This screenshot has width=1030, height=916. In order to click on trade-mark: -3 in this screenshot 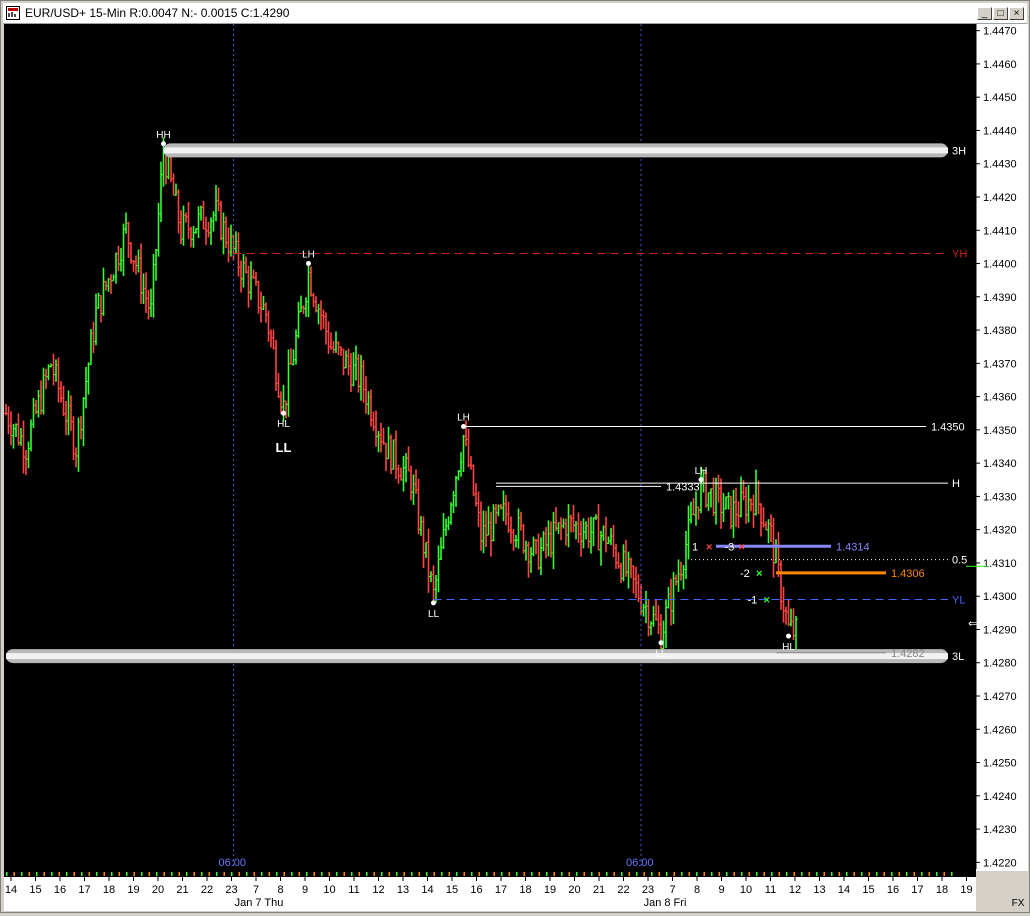, I will do `click(730, 547)`.